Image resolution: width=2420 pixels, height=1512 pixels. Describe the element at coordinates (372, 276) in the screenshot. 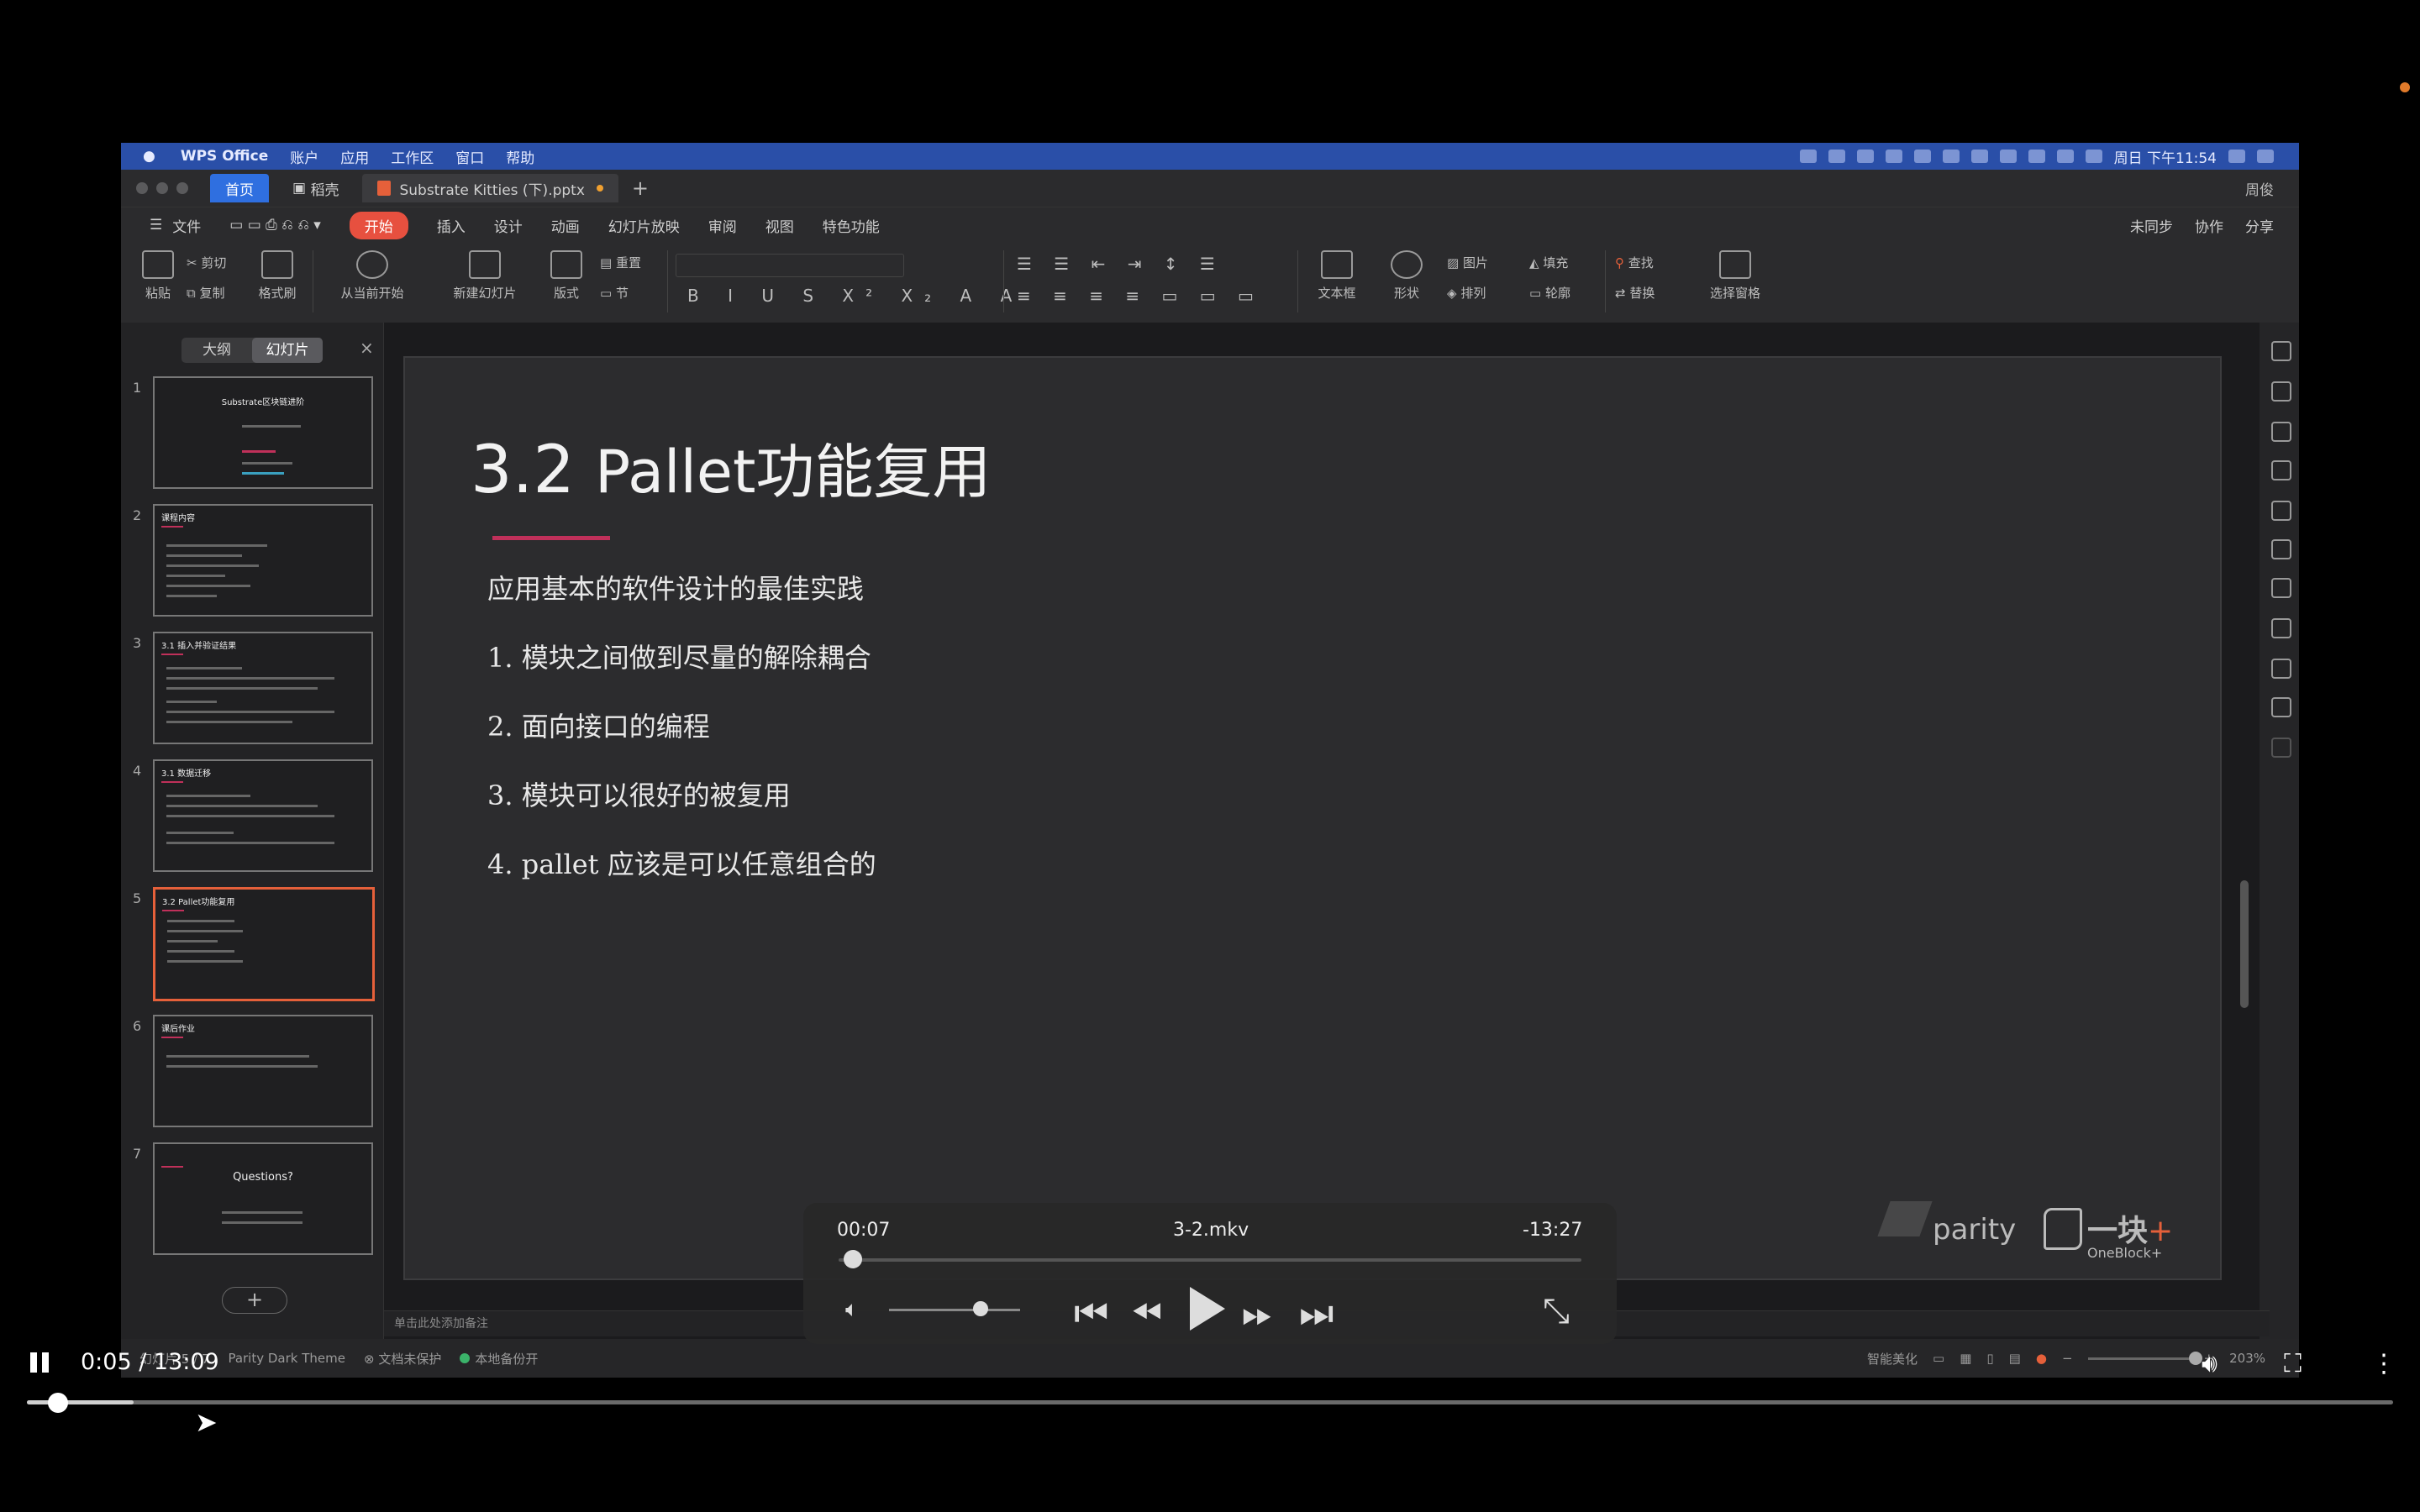

I see `play-from-current-button: 从当前开始` at that location.